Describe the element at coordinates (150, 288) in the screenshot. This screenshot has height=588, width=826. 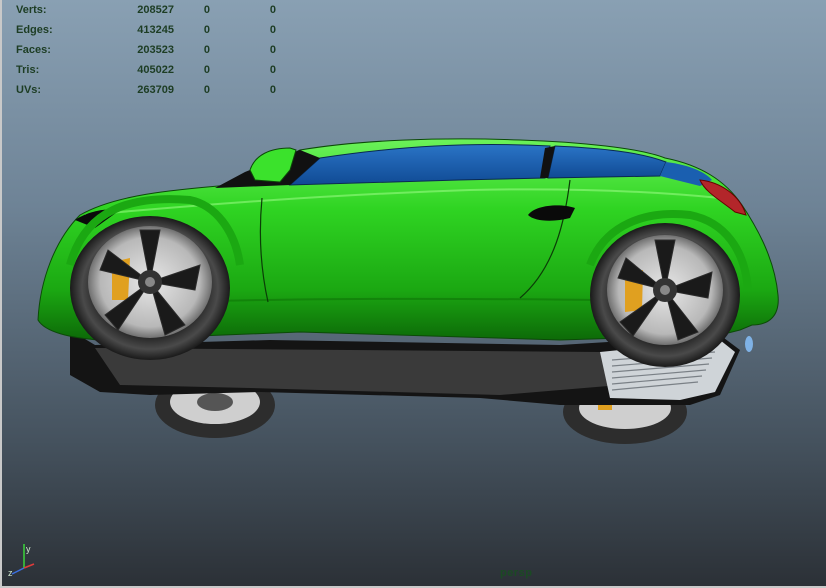
I see `rear-wheel` at that location.